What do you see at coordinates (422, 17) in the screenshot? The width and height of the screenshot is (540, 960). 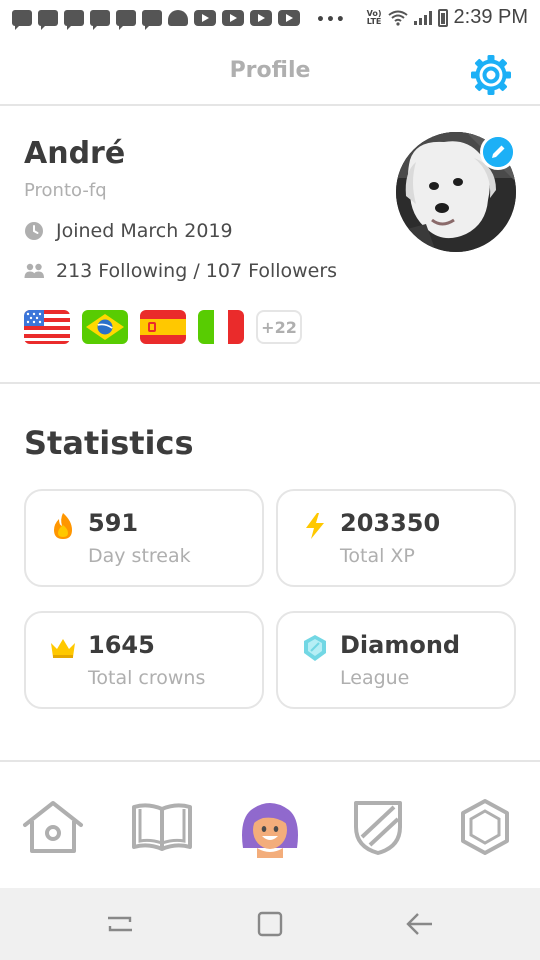 I see `signal-icon` at bounding box center [422, 17].